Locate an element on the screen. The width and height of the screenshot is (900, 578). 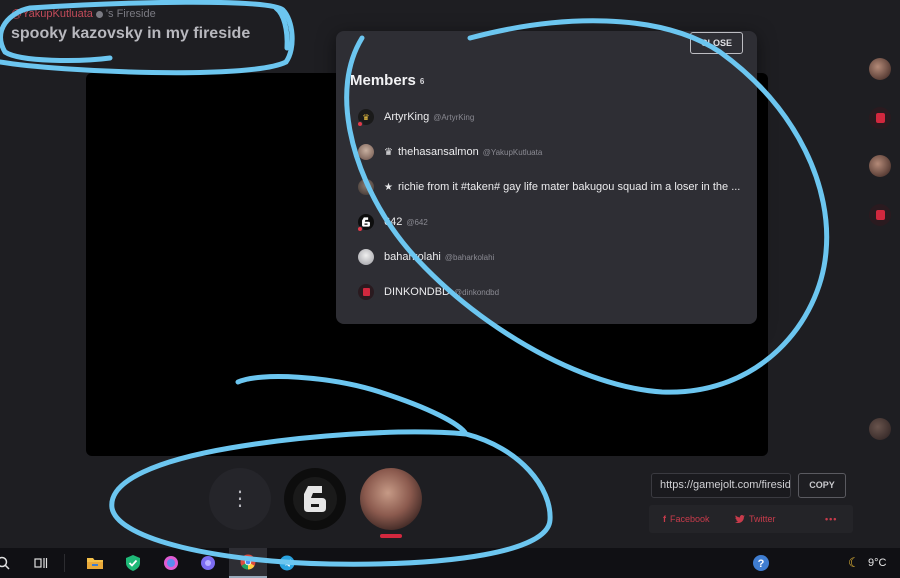
chat-app-icon is located at coordinates (208, 563).